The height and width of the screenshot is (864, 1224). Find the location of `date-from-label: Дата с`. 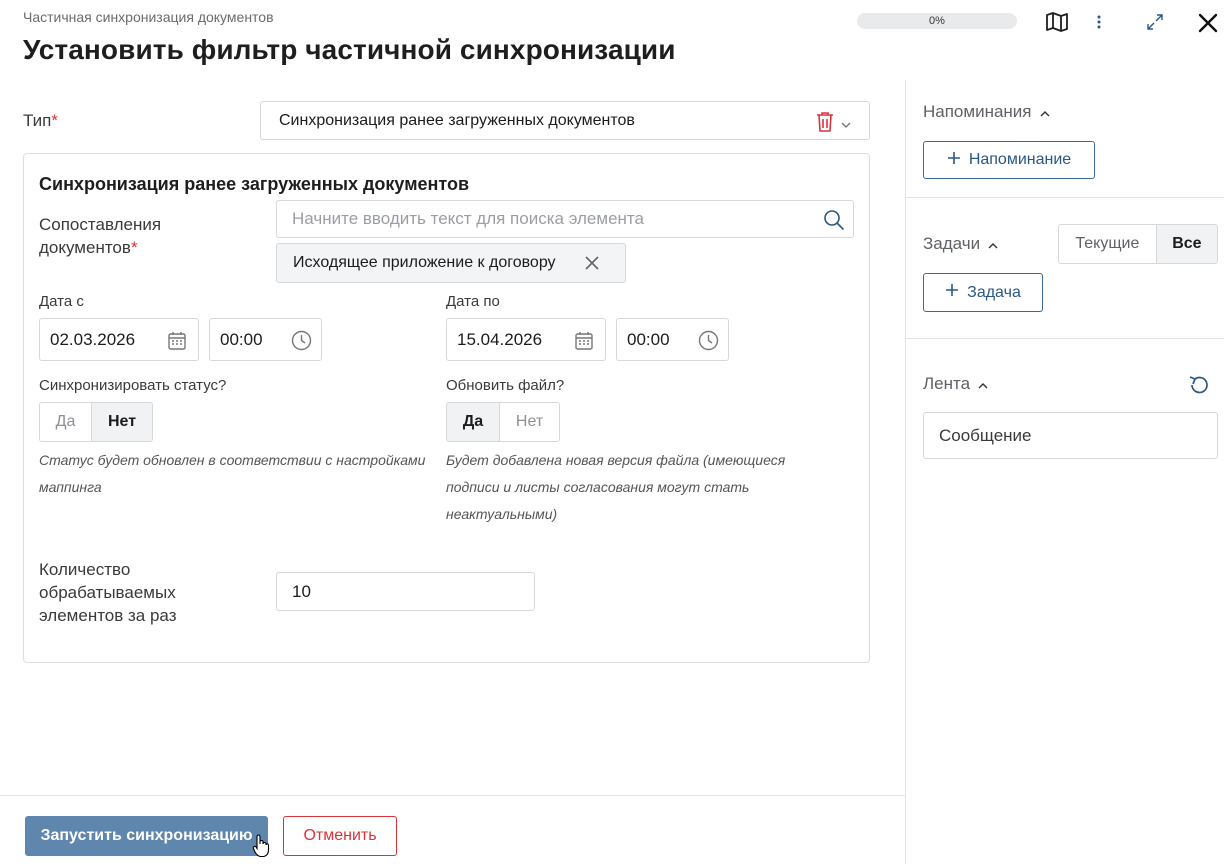

date-from-label: Дата с is located at coordinates (61, 301).